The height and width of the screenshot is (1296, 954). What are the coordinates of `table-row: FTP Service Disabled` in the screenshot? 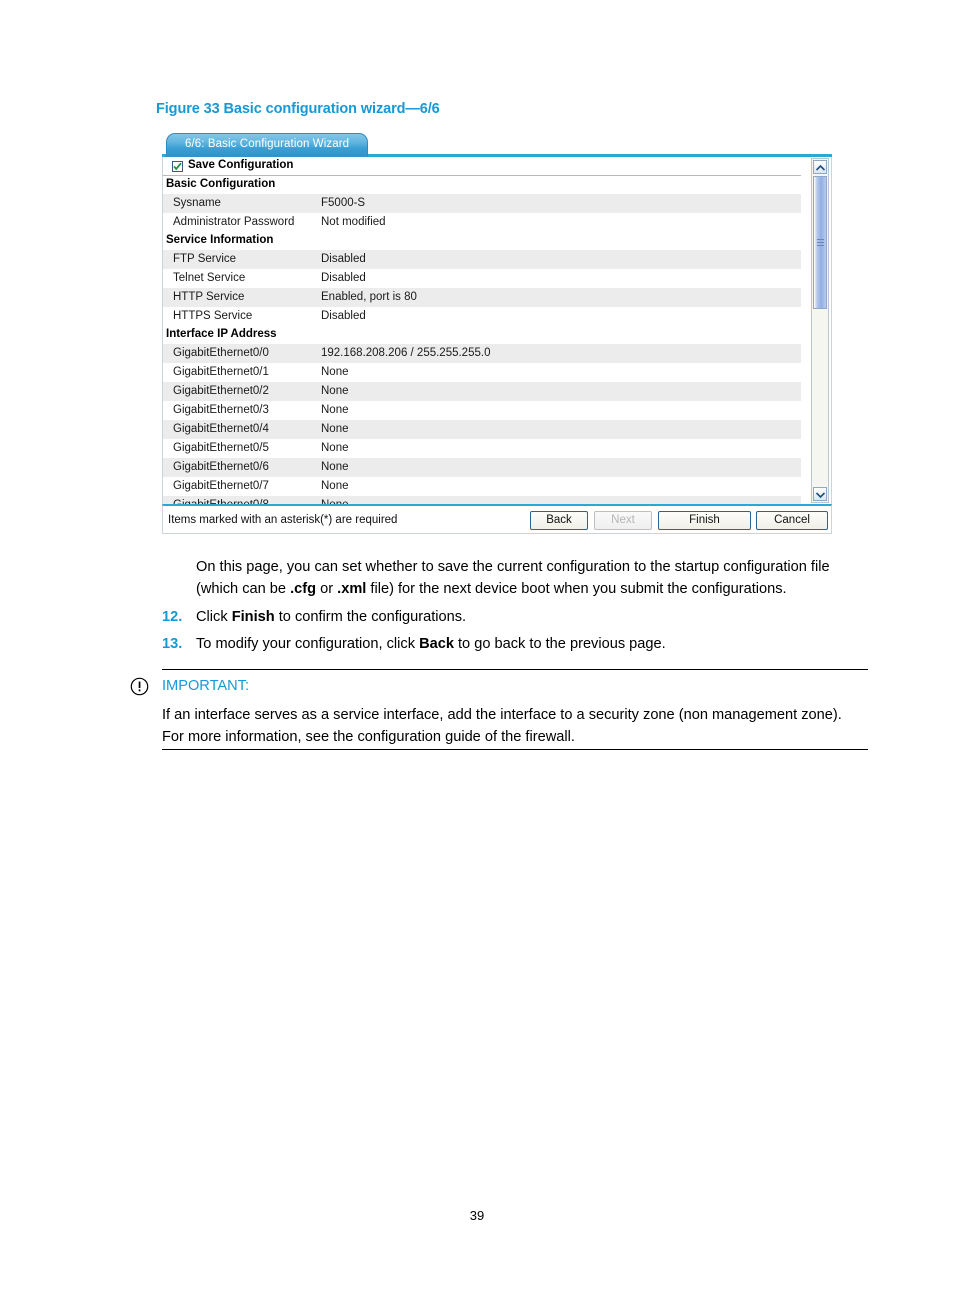 It's located at (482, 259).